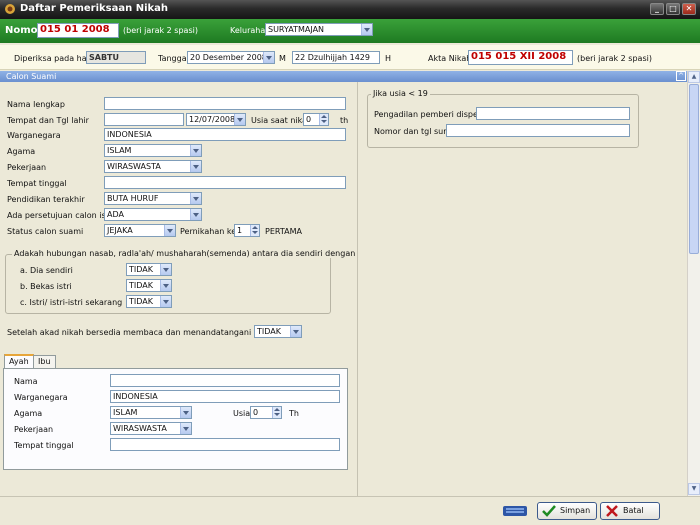 Image resolution: width=700 pixels, height=525 pixels. What do you see at coordinates (316, 119) in the screenshot?
I see `usia-nikah-stepper: 0` at bounding box center [316, 119].